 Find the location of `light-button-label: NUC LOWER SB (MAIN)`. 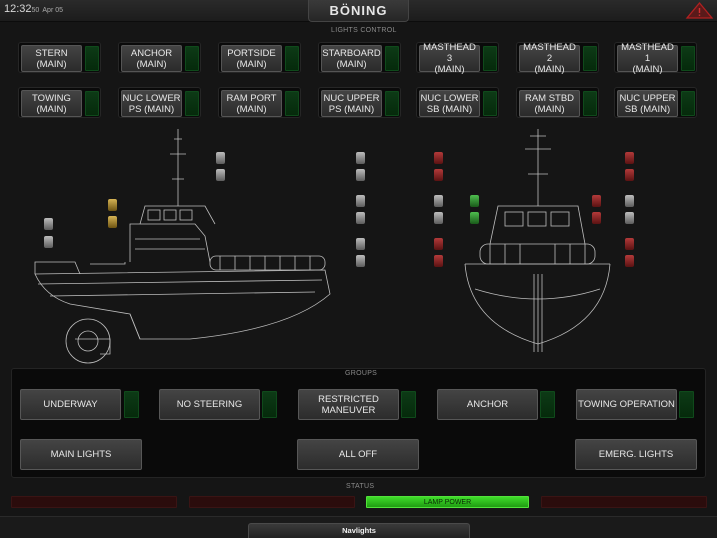

light-button-label: NUC LOWER SB (MAIN) is located at coordinates (449, 103).